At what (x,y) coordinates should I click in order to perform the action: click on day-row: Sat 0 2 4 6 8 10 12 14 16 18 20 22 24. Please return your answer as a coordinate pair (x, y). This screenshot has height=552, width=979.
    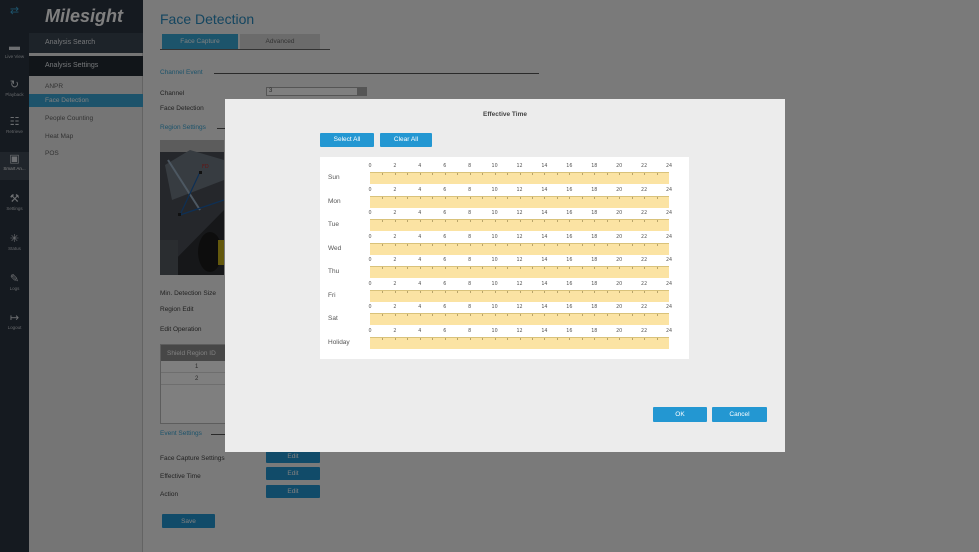
    Looking at the image, I should click on (504, 315).